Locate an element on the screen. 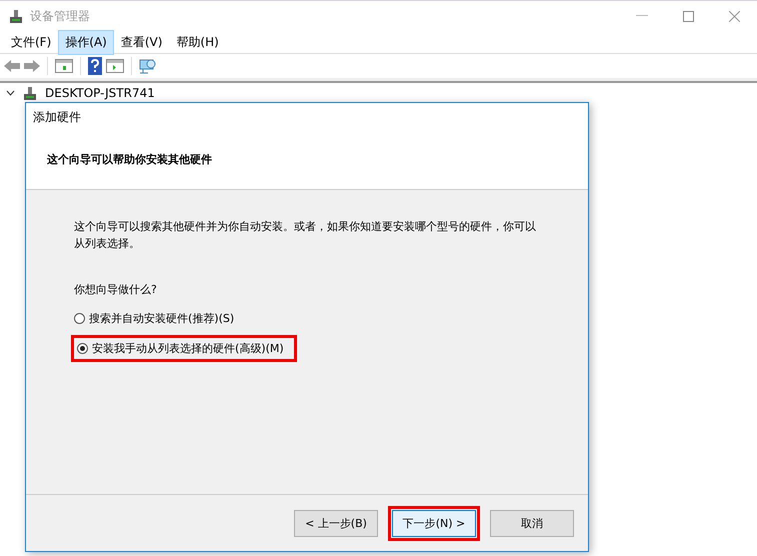 The image size is (757, 556). wizard-button: 取消 is located at coordinates (532, 523).